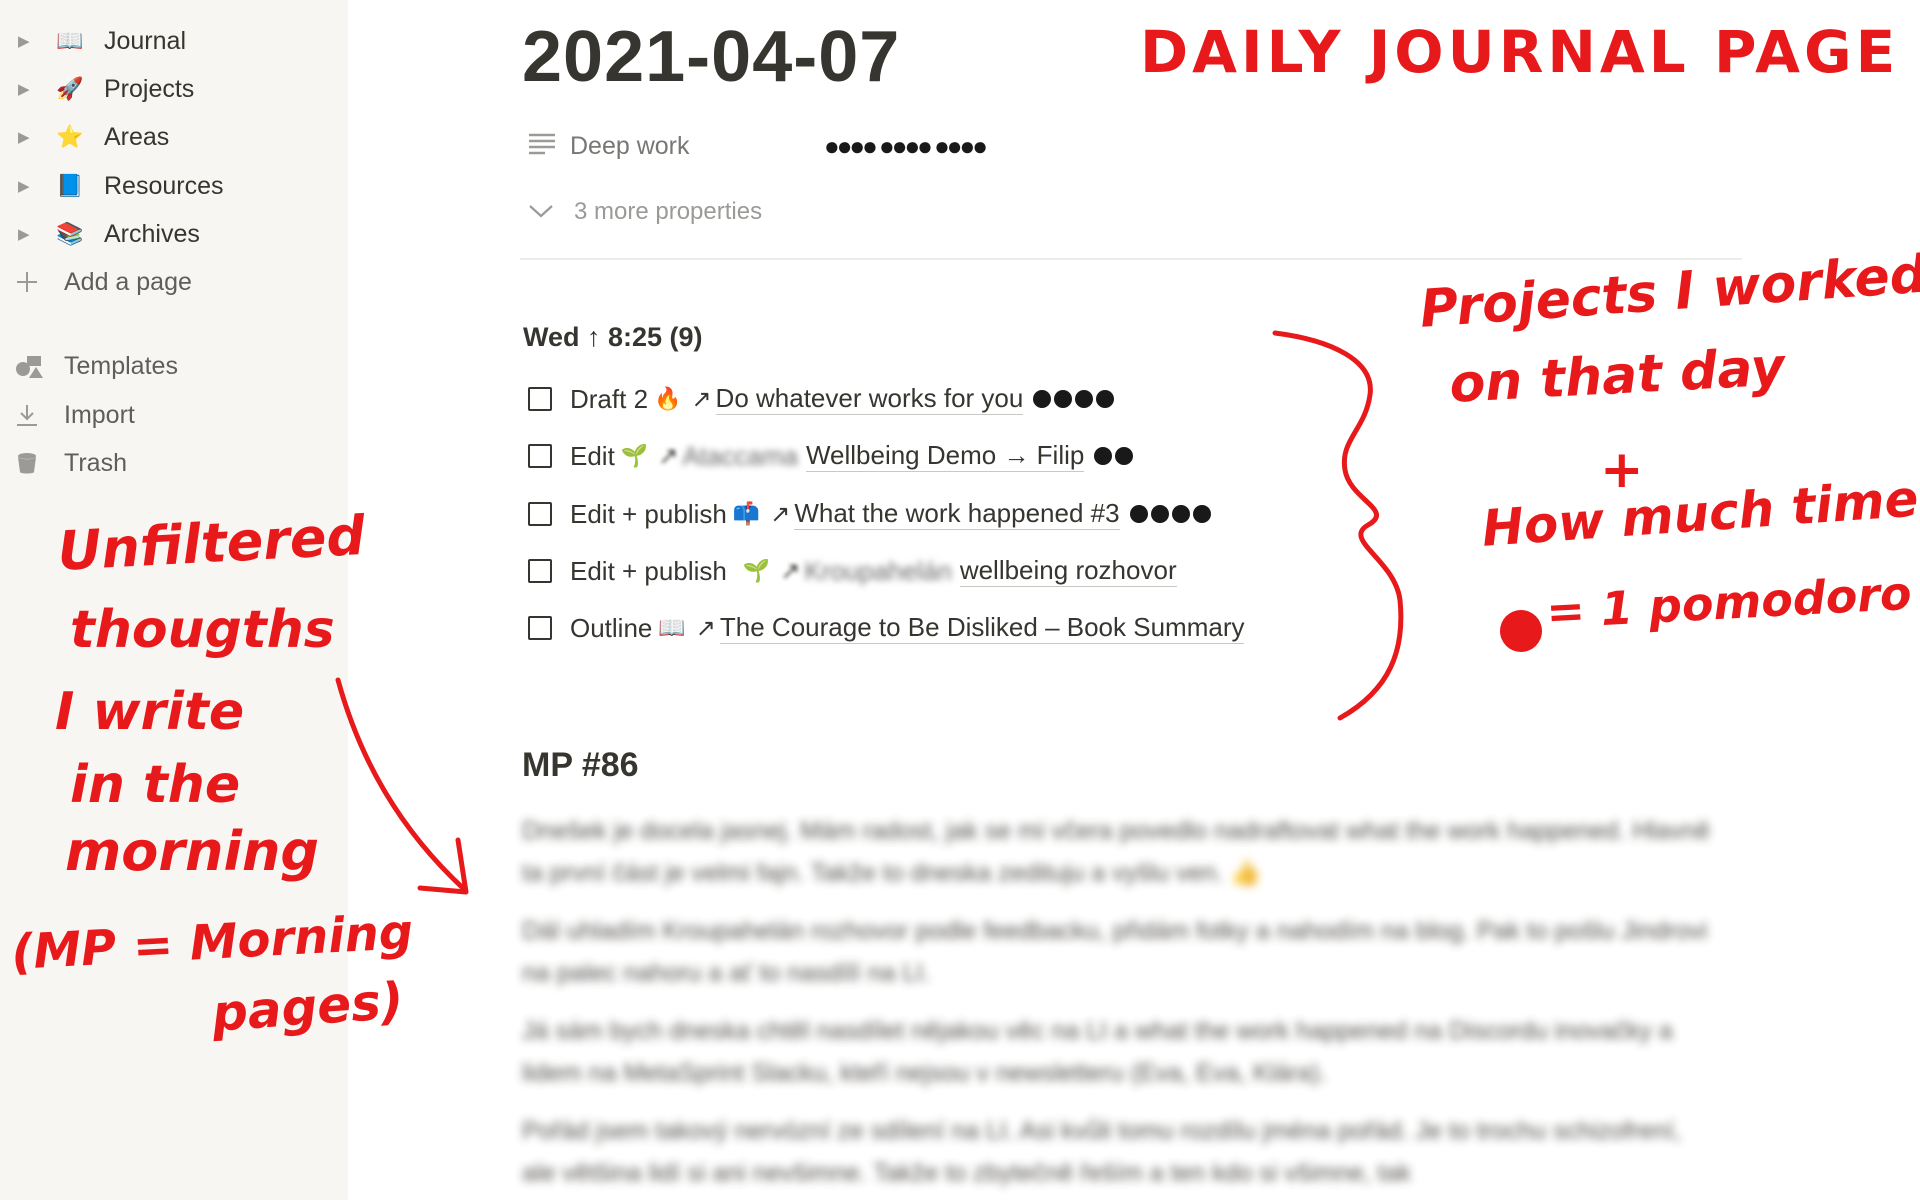 The width and height of the screenshot is (1920, 1200). I want to click on trash-icon, so click(38, 463).